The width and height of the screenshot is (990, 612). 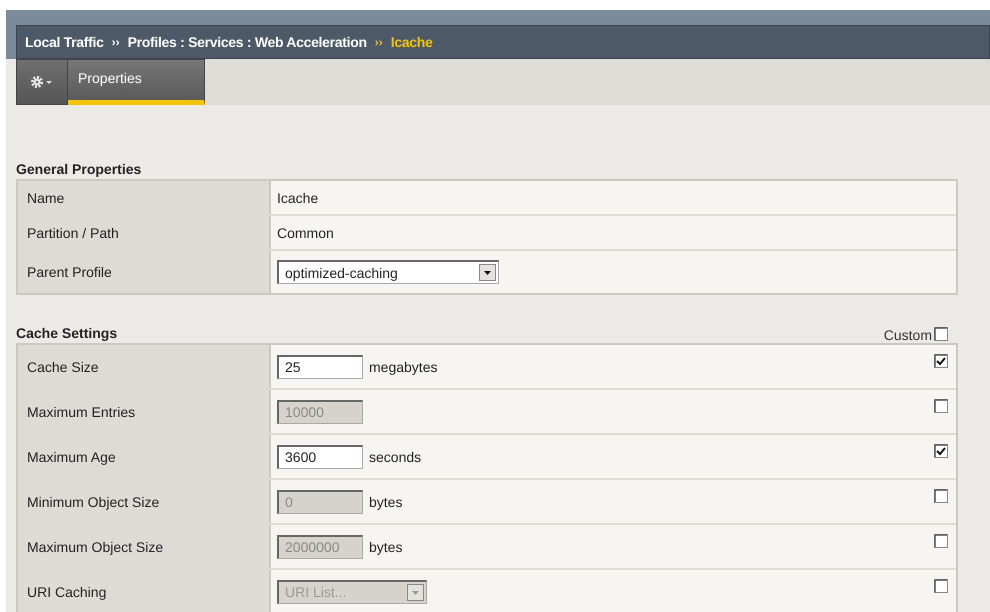 What do you see at coordinates (388, 272) in the screenshot?
I see `dropdown: optimized-caching` at bounding box center [388, 272].